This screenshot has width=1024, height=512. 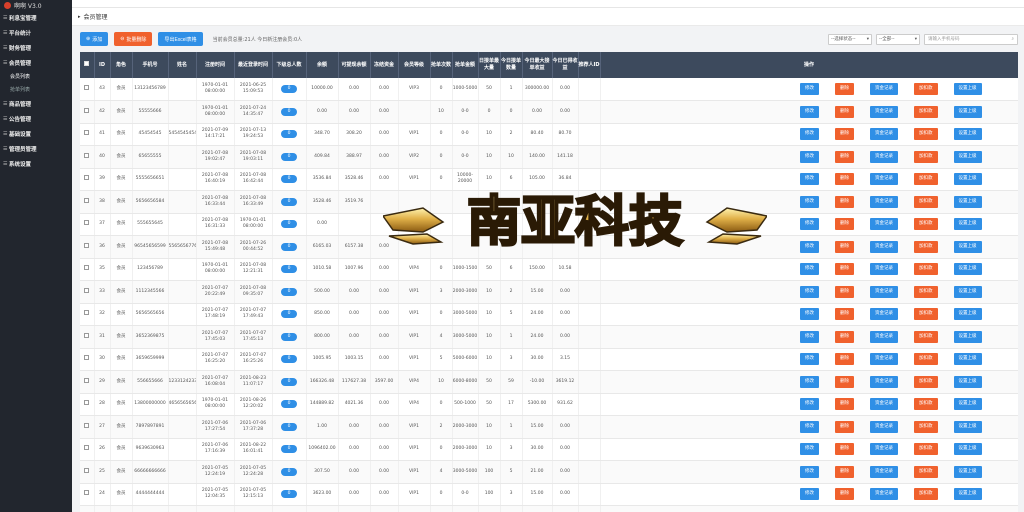 What do you see at coordinates (36, 103) in the screenshot?
I see `sidebar-item: ☰ 商品管理` at bounding box center [36, 103].